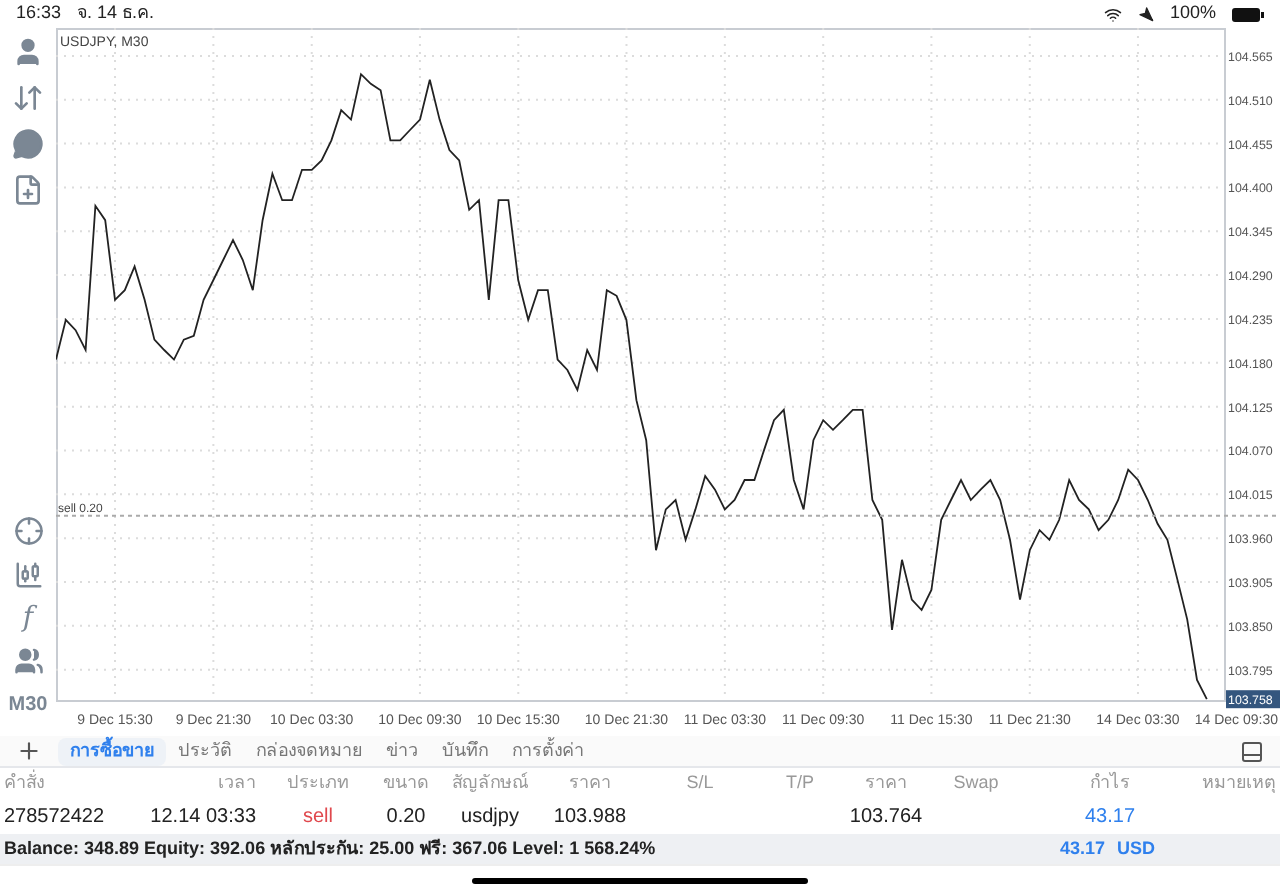 This screenshot has height=894, width=1280. What do you see at coordinates (1110, 818) in the screenshot?
I see `table-cell-text: 43.17` at bounding box center [1110, 818].